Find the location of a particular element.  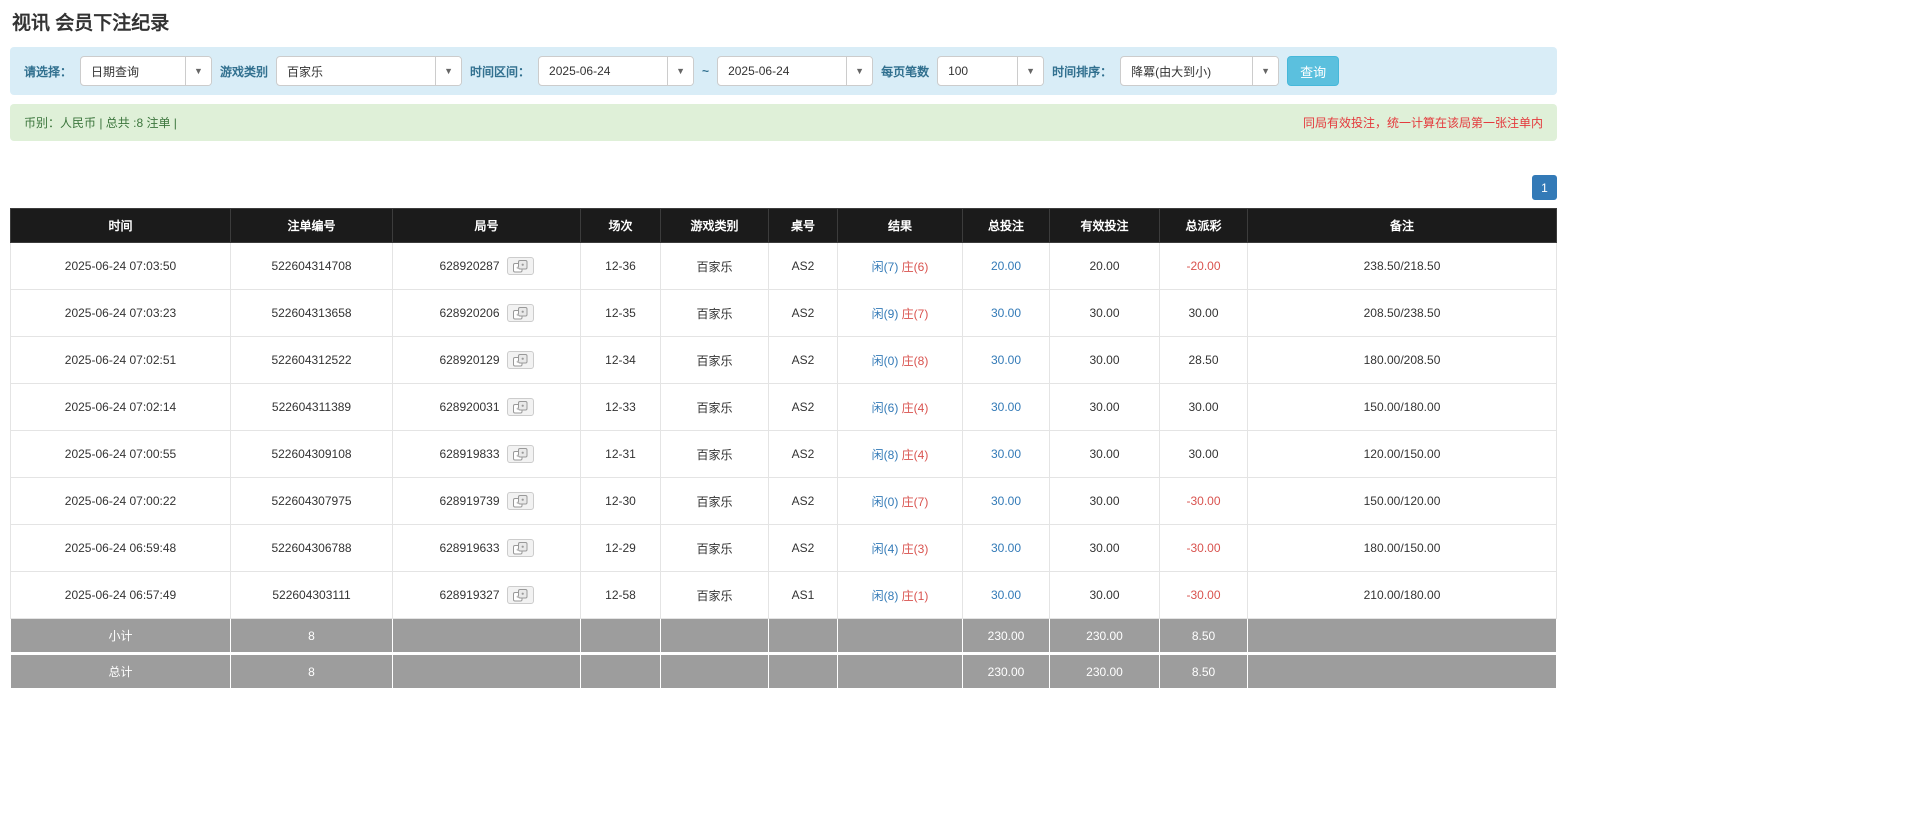

date-from-value: 2025-06-24 is located at coordinates (580, 71).